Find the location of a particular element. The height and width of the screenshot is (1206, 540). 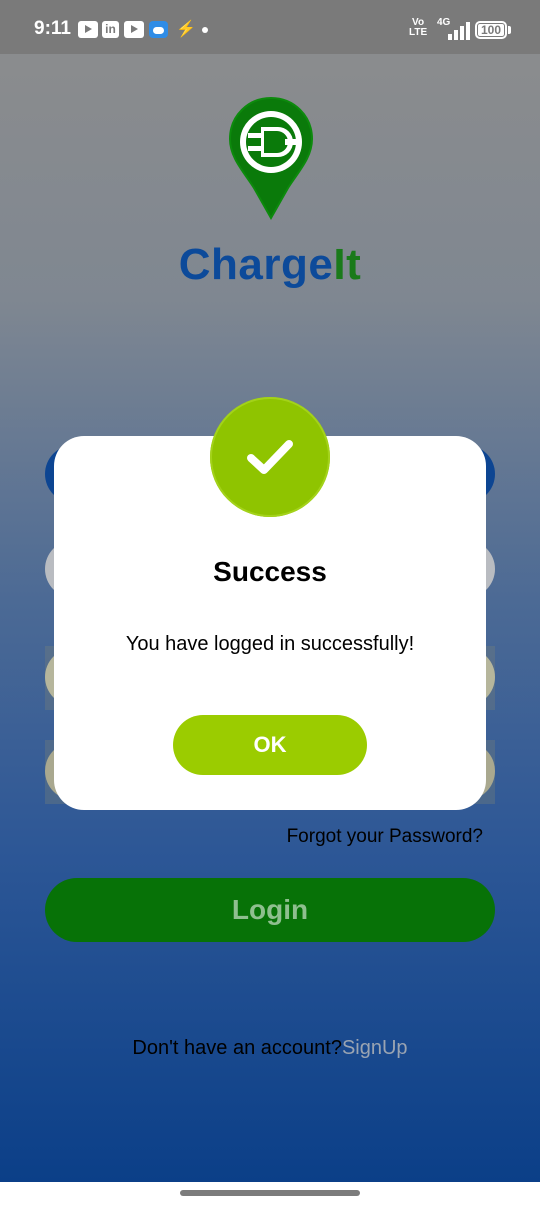

ev-plug-location-pin-icon is located at coordinates (271, 158).